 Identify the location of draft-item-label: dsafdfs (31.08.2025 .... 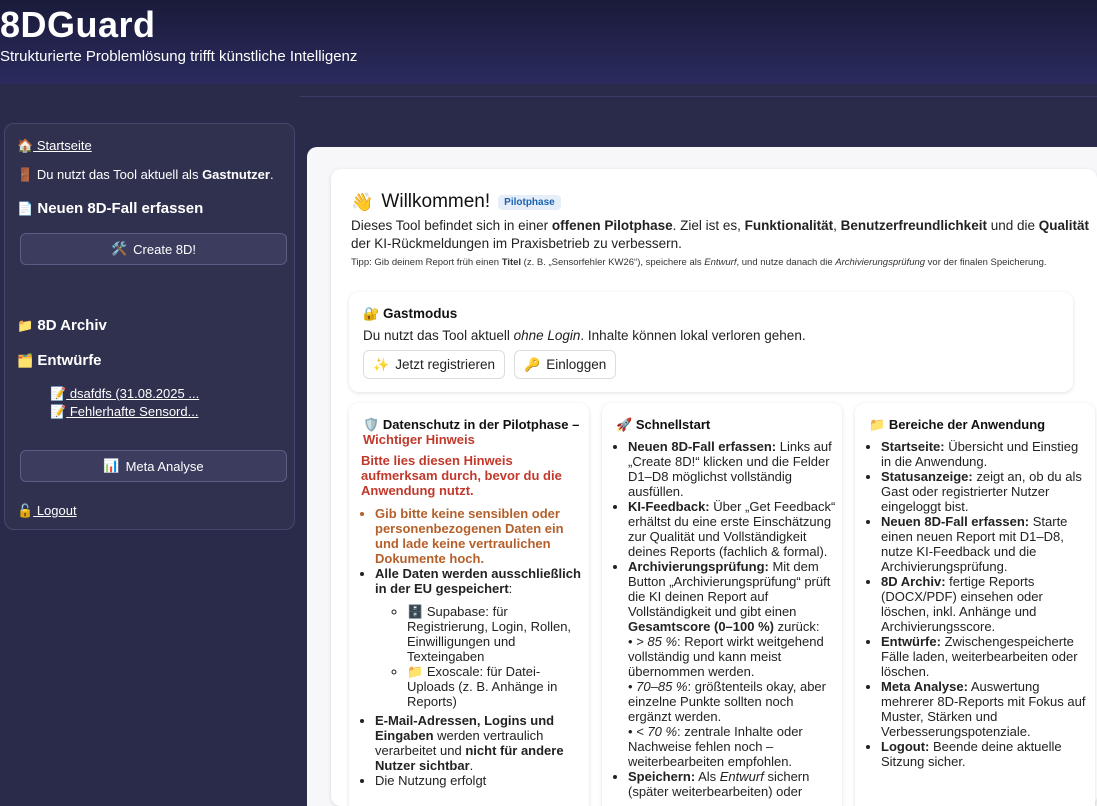
(134, 393).